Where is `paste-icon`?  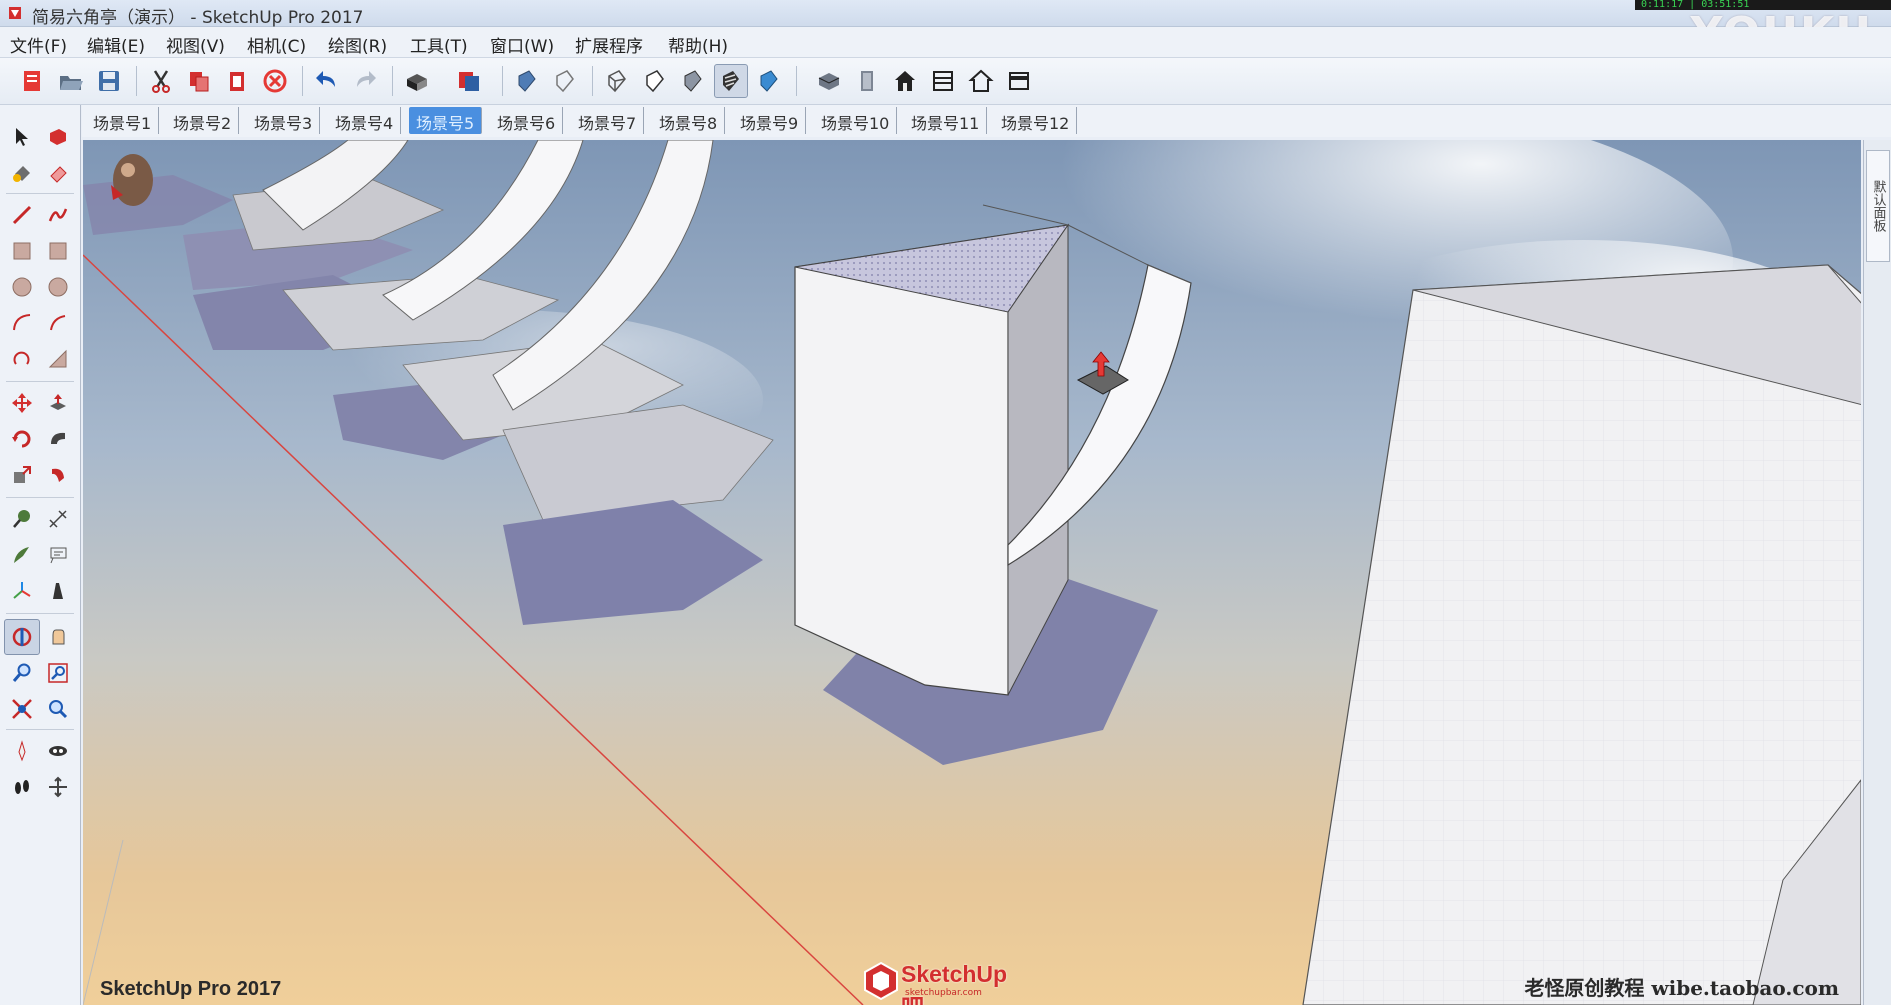
paste-icon is located at coordinates (237, 81).